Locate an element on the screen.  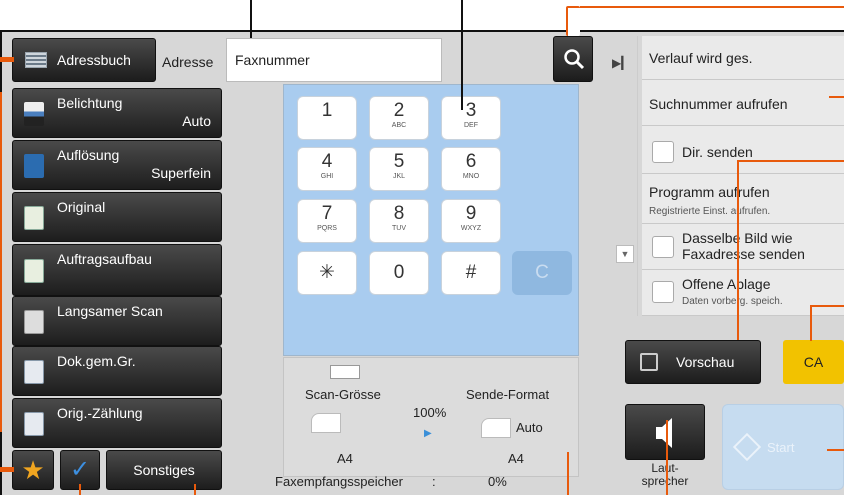
function-job-build: Auftragsaufbau is located at coordinates (117, 270).